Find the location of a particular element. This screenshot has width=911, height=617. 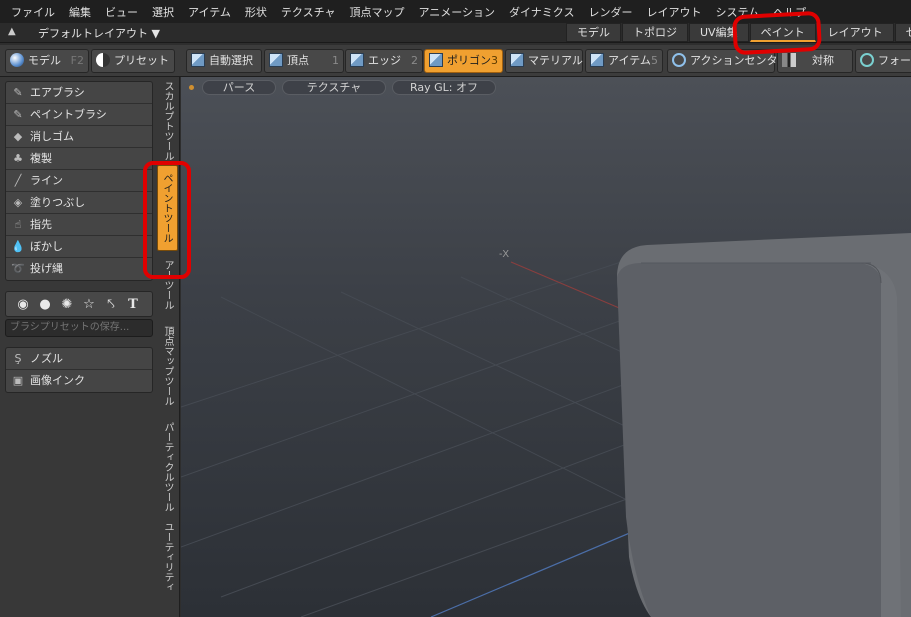

tab-utility: ユーティリティ is located at coordinates (167, 557).